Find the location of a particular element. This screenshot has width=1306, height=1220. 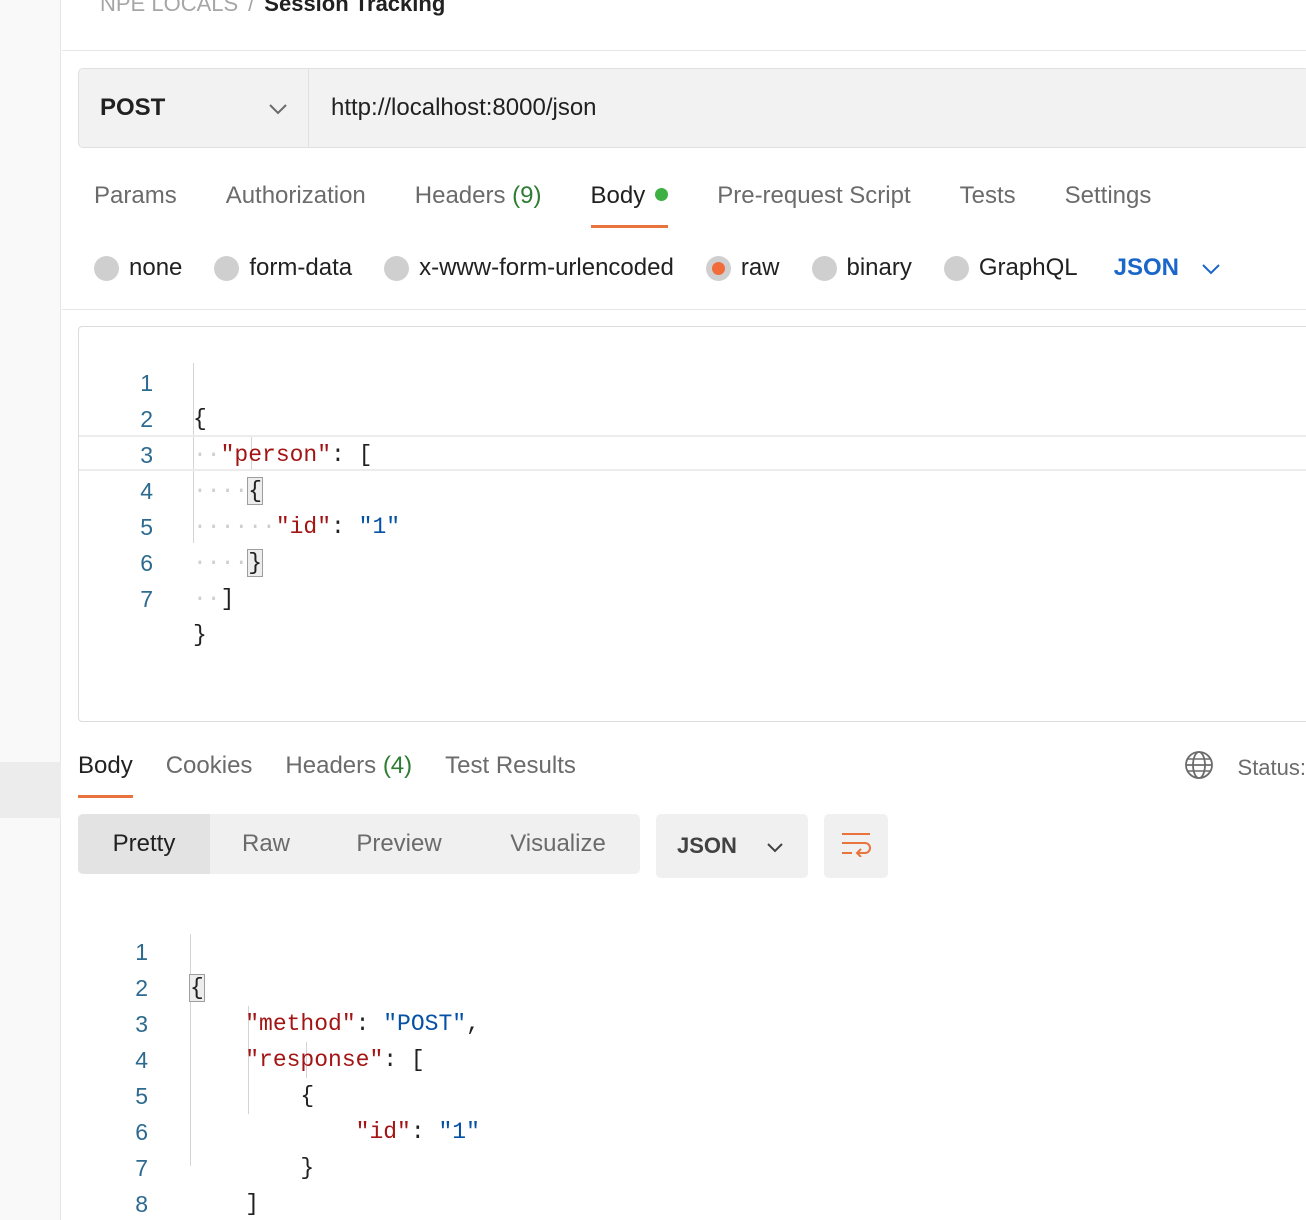

code-line: 6 ··] is located at coordinates (187, 581).